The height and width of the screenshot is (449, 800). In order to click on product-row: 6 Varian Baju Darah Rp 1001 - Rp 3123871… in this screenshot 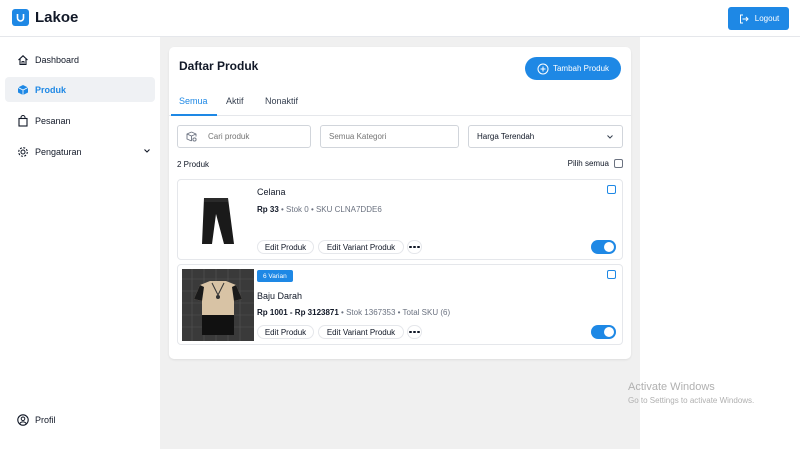, I will do `click(400, 304)`.